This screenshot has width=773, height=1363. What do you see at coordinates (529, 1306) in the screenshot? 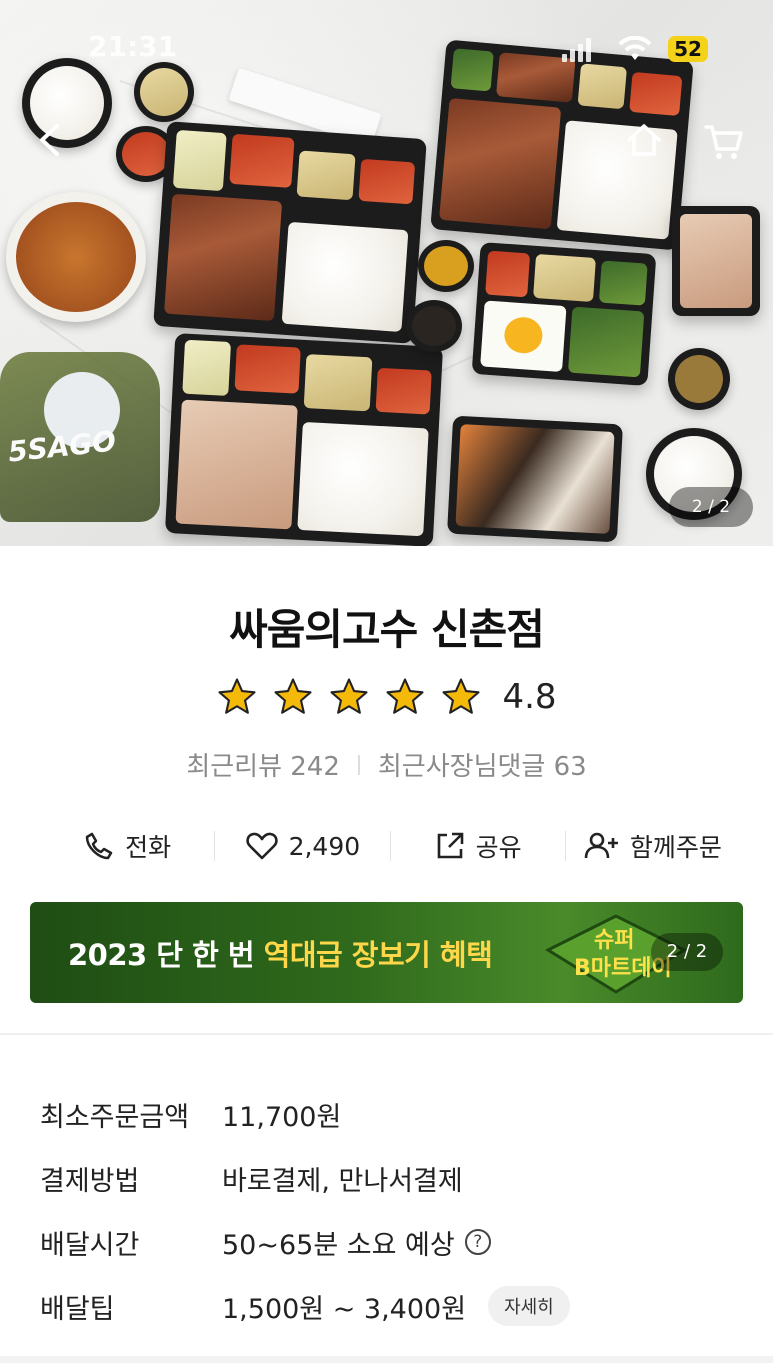
I see `delivery-tip-detail-button: 자세히` at bounding box center [529, 1306].